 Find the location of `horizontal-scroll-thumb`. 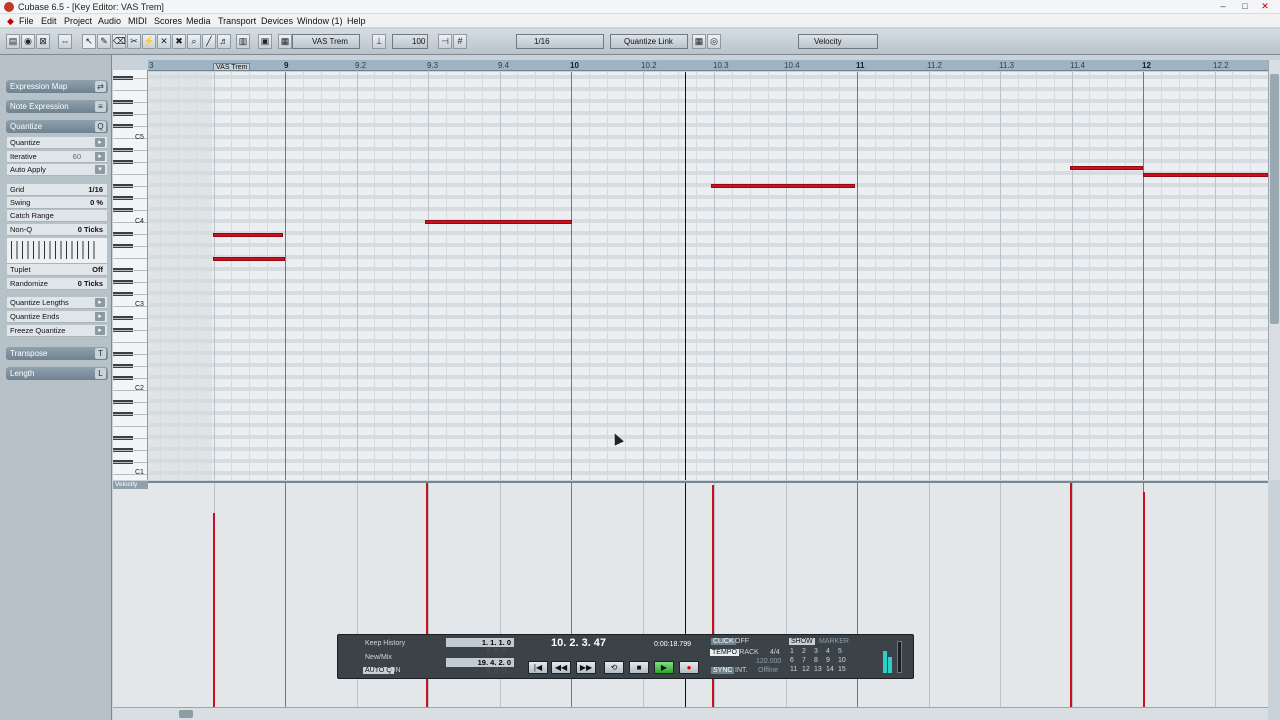

horizontal-scroll-thumb is located at coordinates (186, 714).